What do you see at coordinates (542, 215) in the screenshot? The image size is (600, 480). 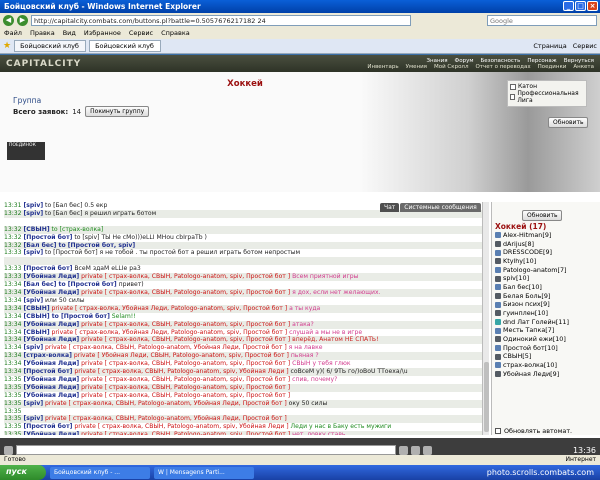 I see `refresh-button: Обновить` at bounding box center [542, 215].